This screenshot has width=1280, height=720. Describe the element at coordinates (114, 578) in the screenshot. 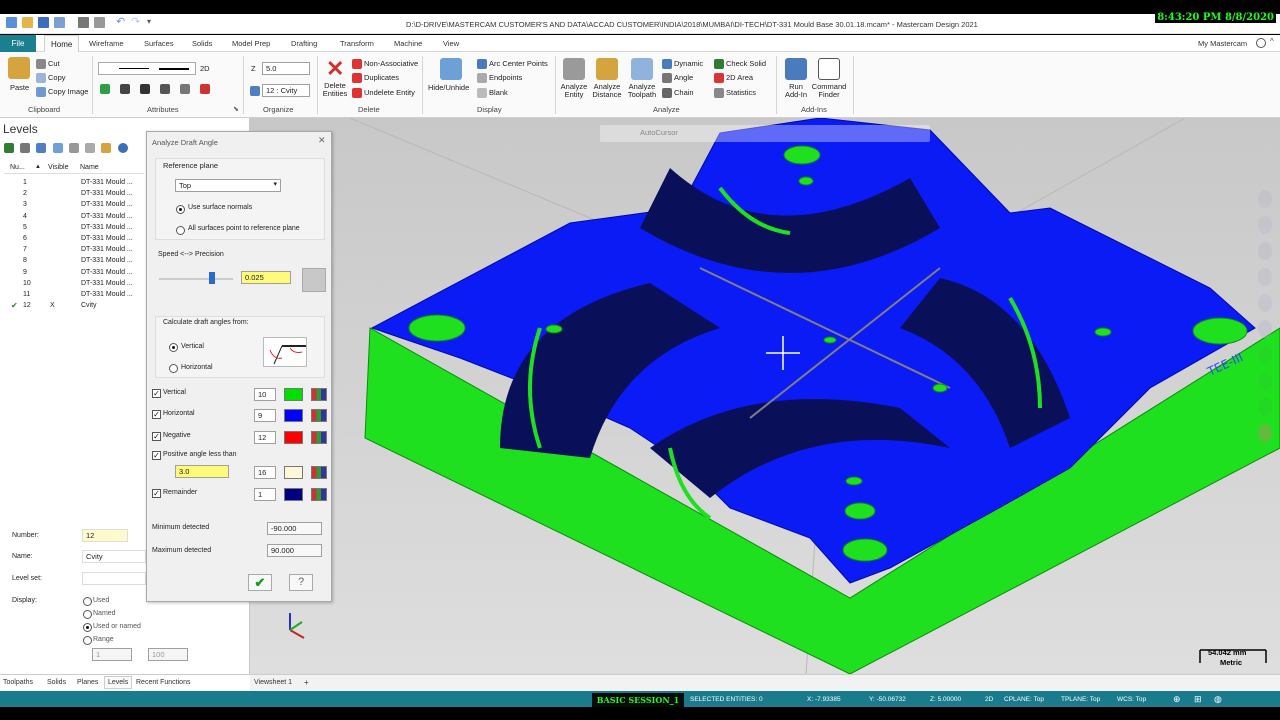

I see `level-set-input` at that location.